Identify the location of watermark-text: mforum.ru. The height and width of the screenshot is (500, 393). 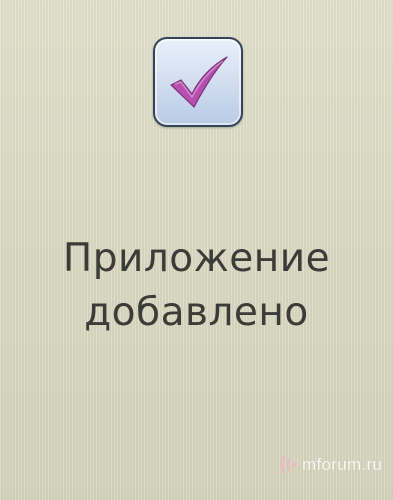
(342, 464).